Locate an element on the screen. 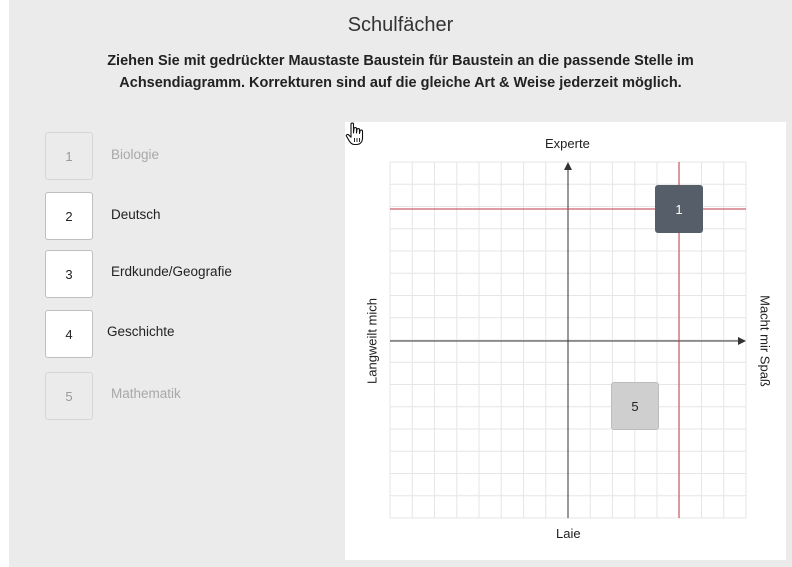  item-box-2: 2 is located at coordinates (69, 216).